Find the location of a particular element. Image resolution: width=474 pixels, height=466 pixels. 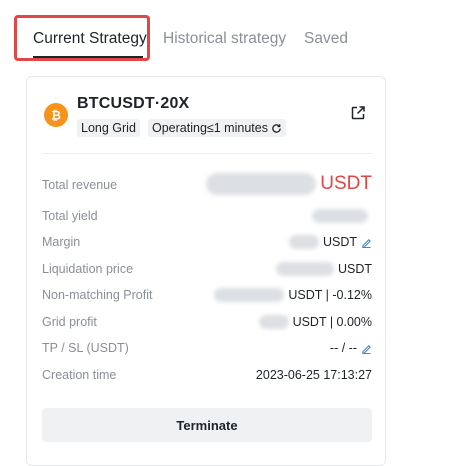

row-total-yield: Total yield is located at coordinates (207, 217).